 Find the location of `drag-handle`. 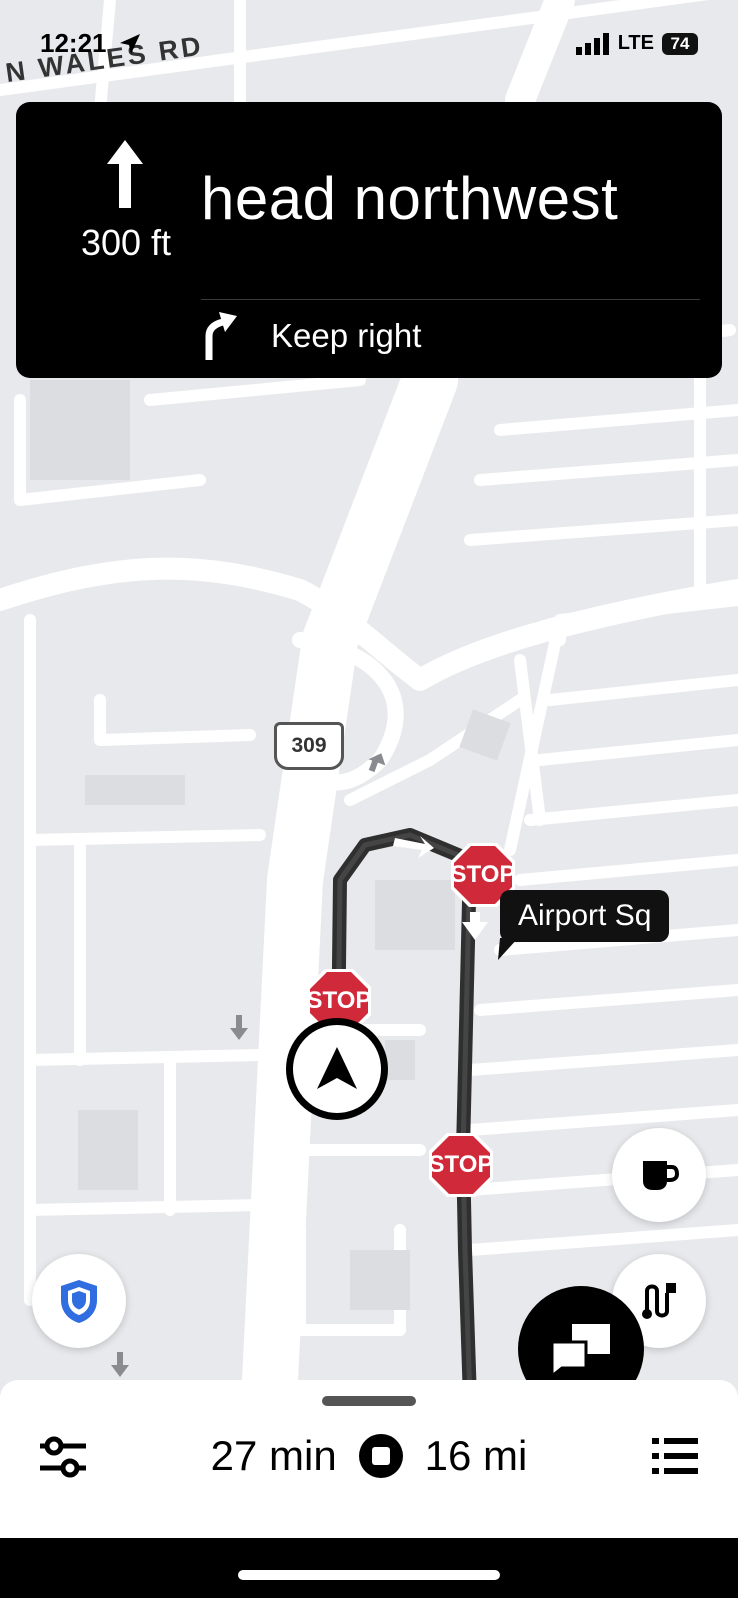

drag-handle is located at coordinates (369, 1401).